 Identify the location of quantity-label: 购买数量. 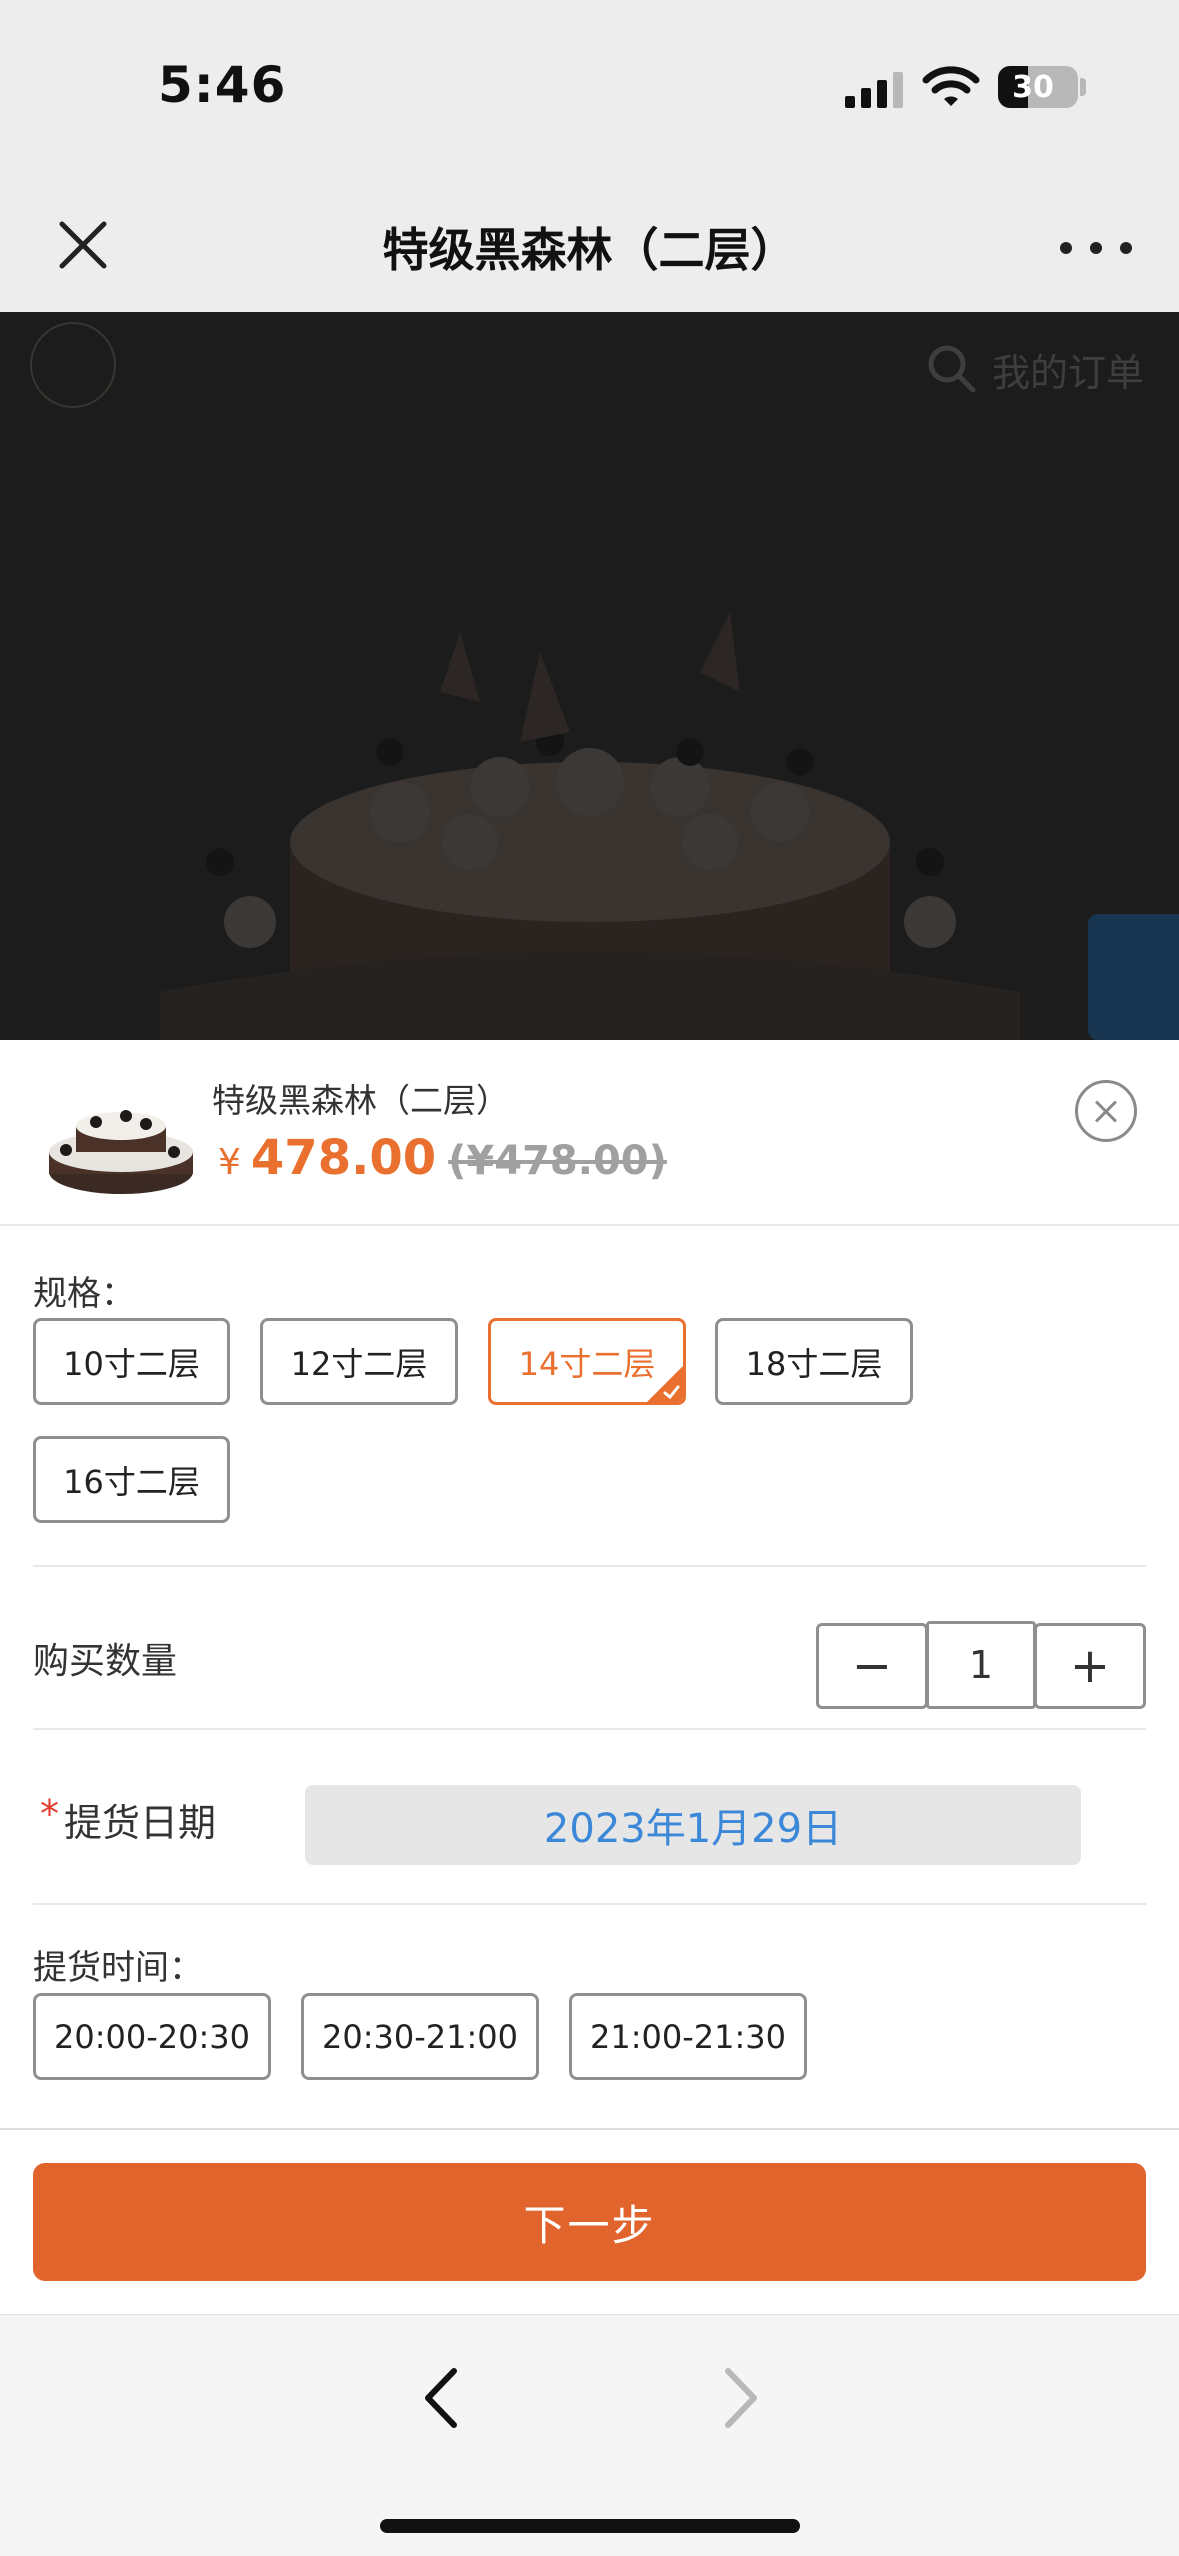
(105, 1661).